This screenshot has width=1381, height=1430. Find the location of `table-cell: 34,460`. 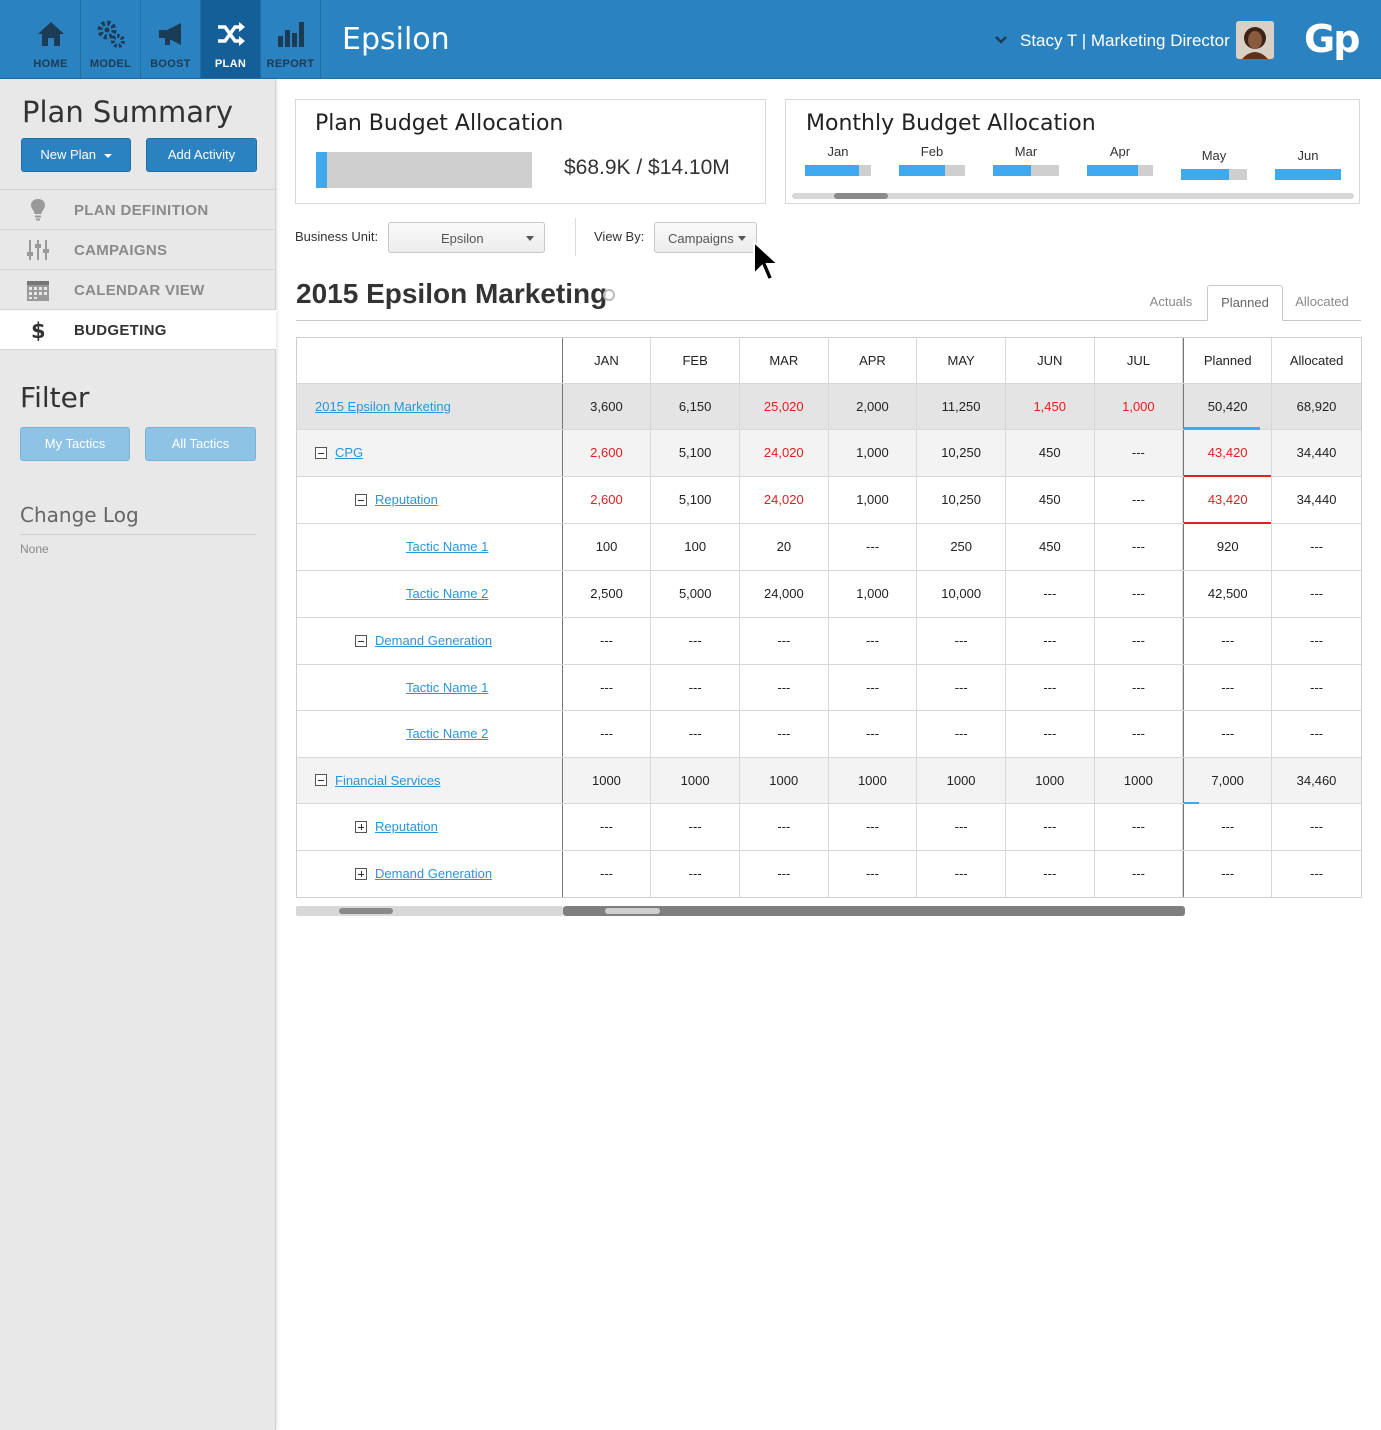

table-cell: 34,460 is located at coordinates (1316, 781).